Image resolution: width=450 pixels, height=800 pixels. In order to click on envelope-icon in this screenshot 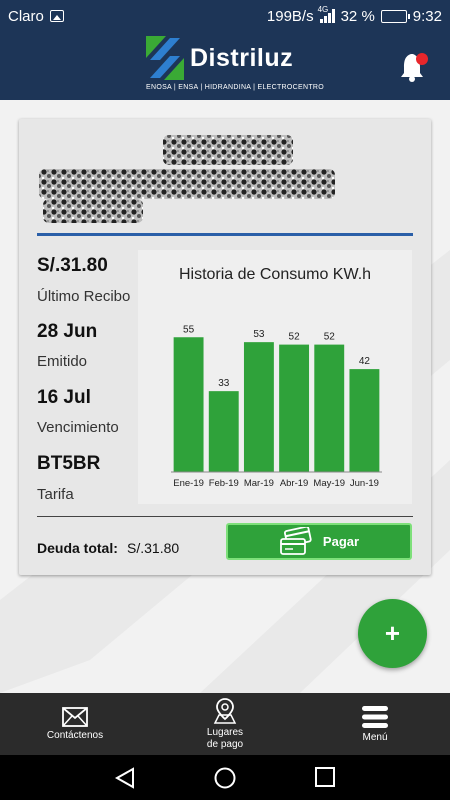, I will do `click(75, 716)`.